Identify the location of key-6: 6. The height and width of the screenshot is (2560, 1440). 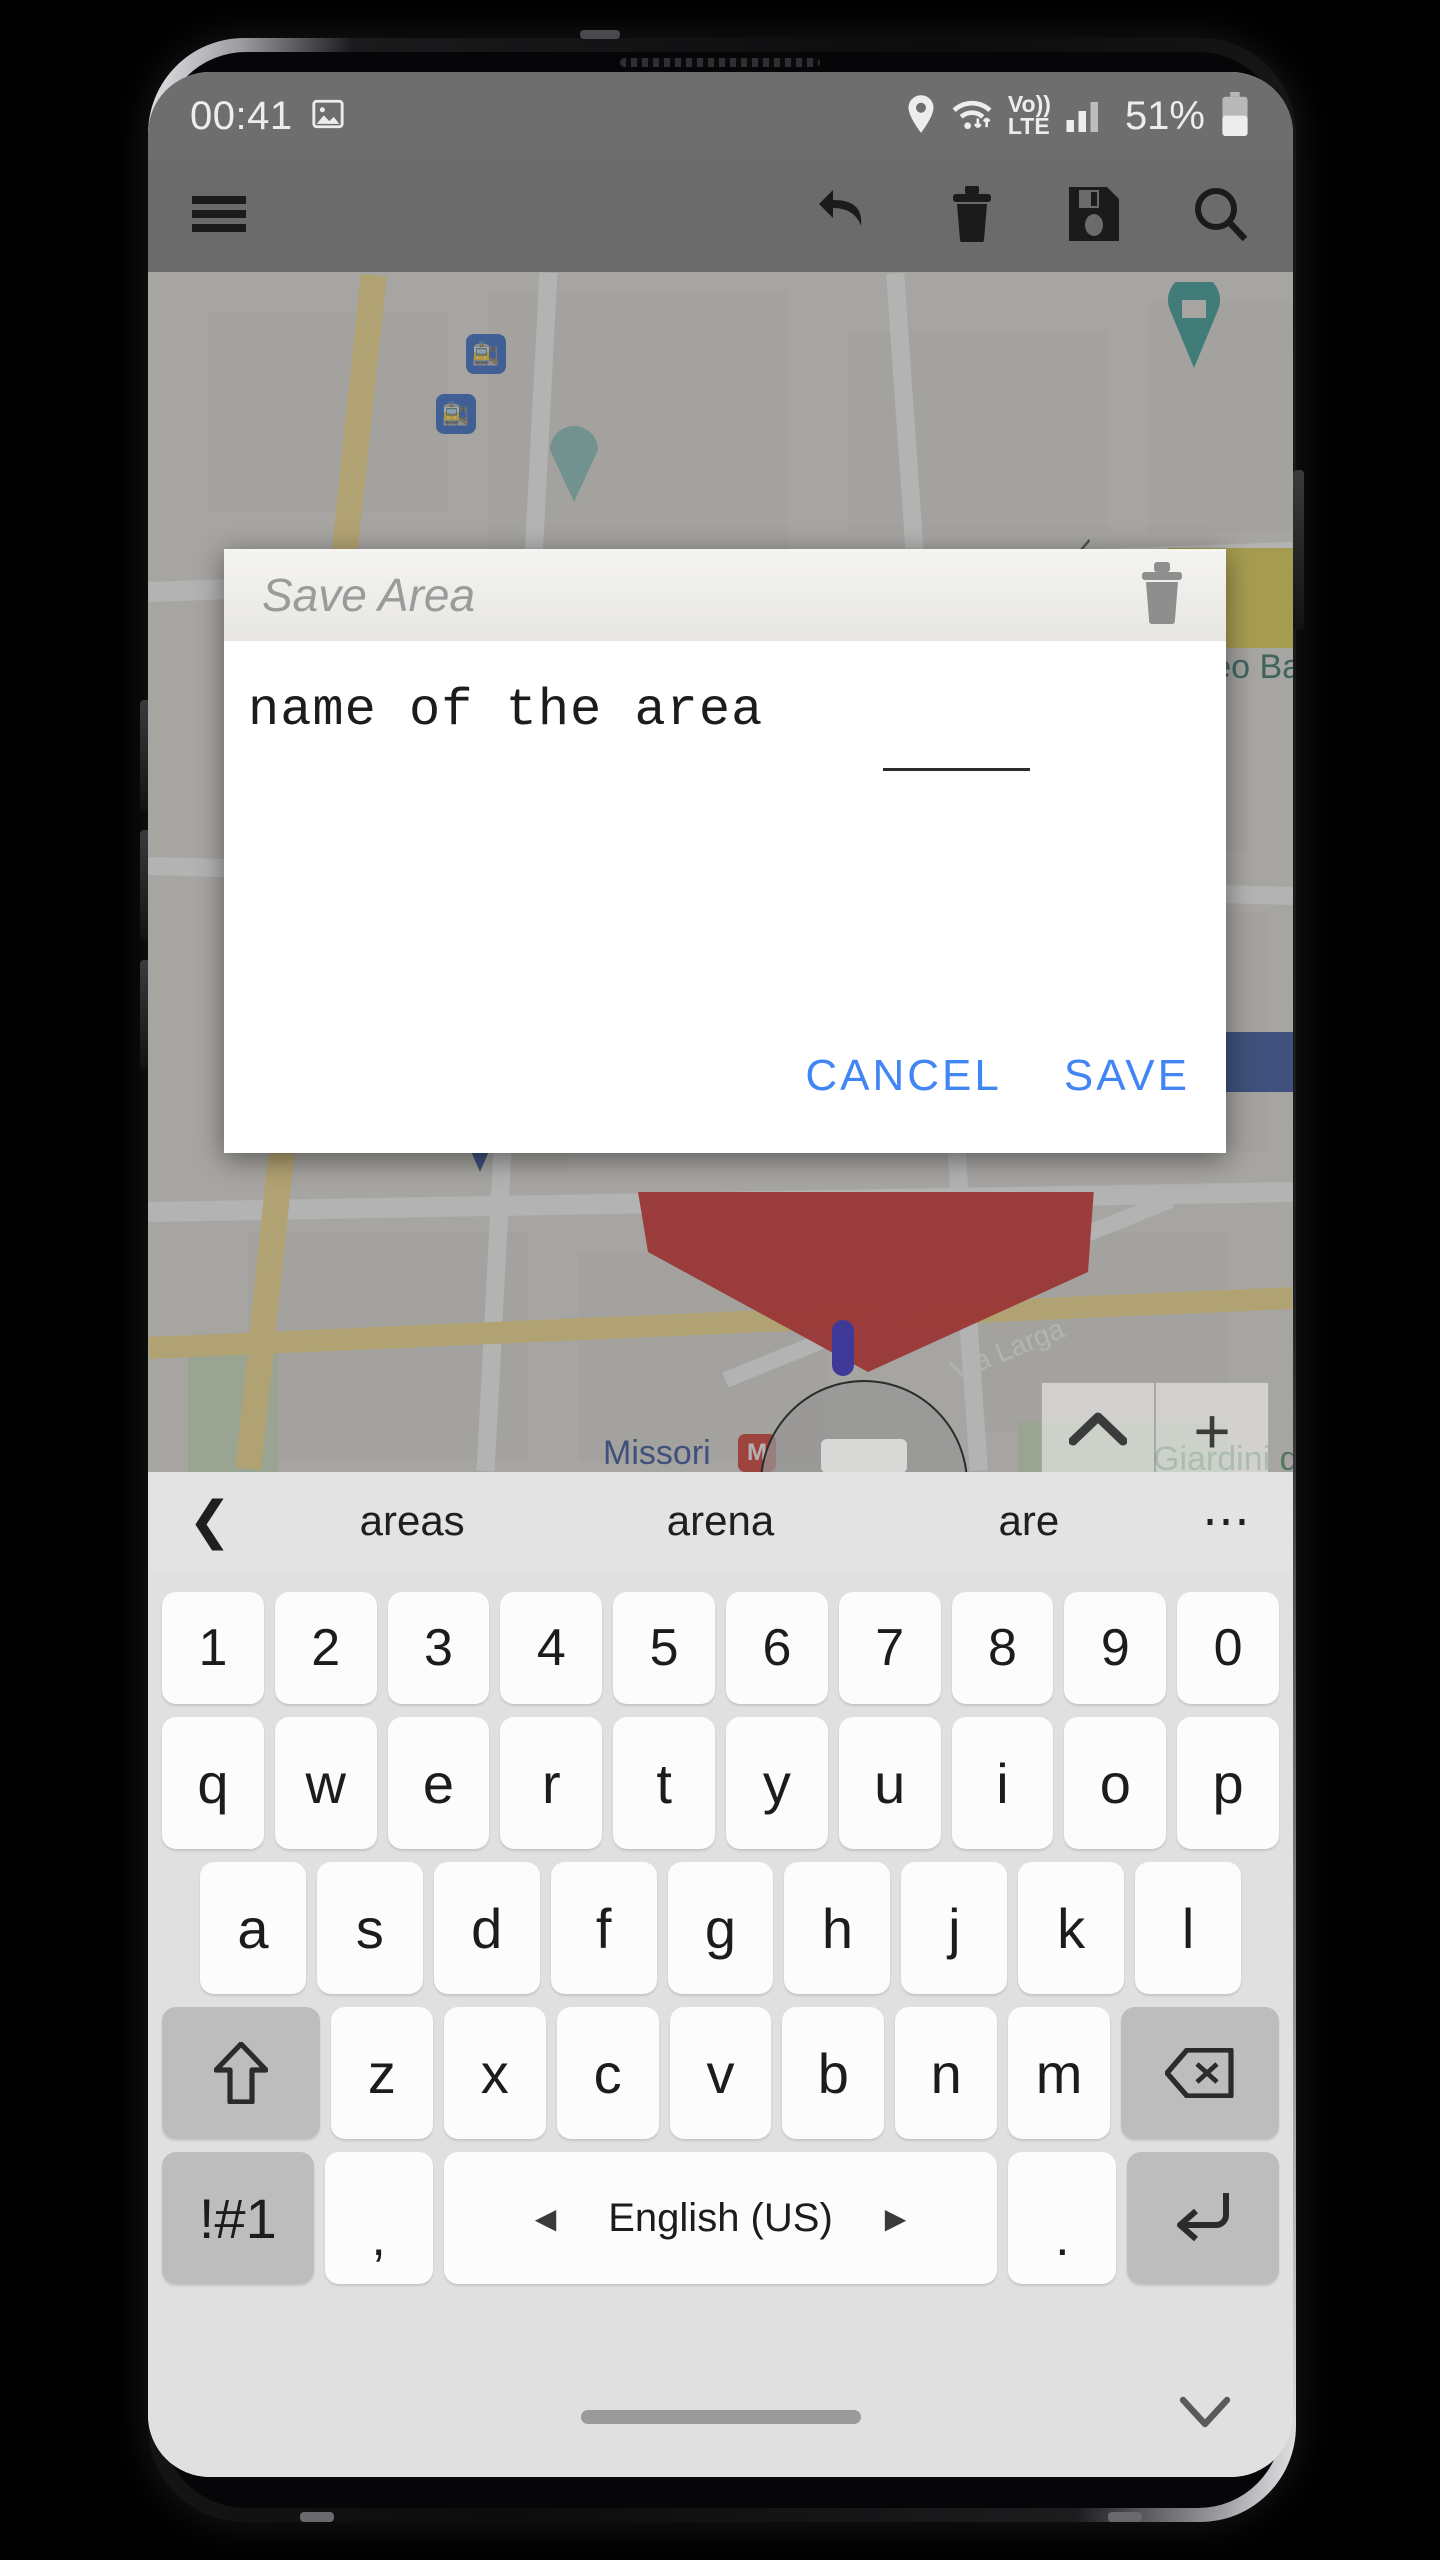
(777, 1648).